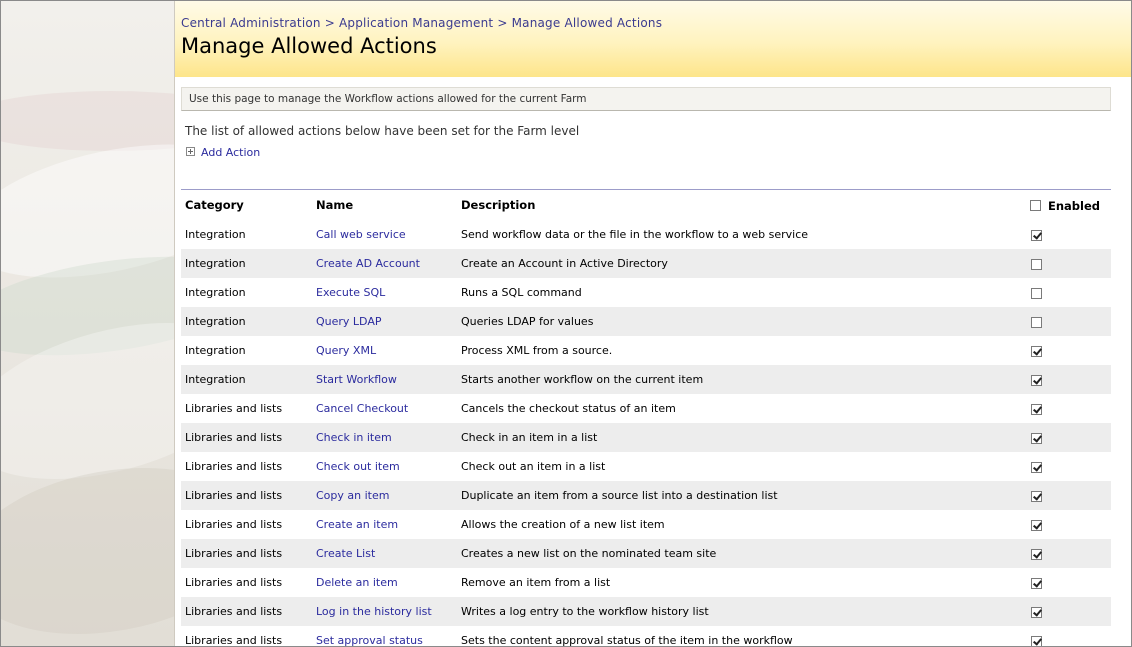 The image size is (1132, 647). Describe the element at coordinates (350, 292) in the screenshot. I see `action-name-link: Execute SQL` at that location.